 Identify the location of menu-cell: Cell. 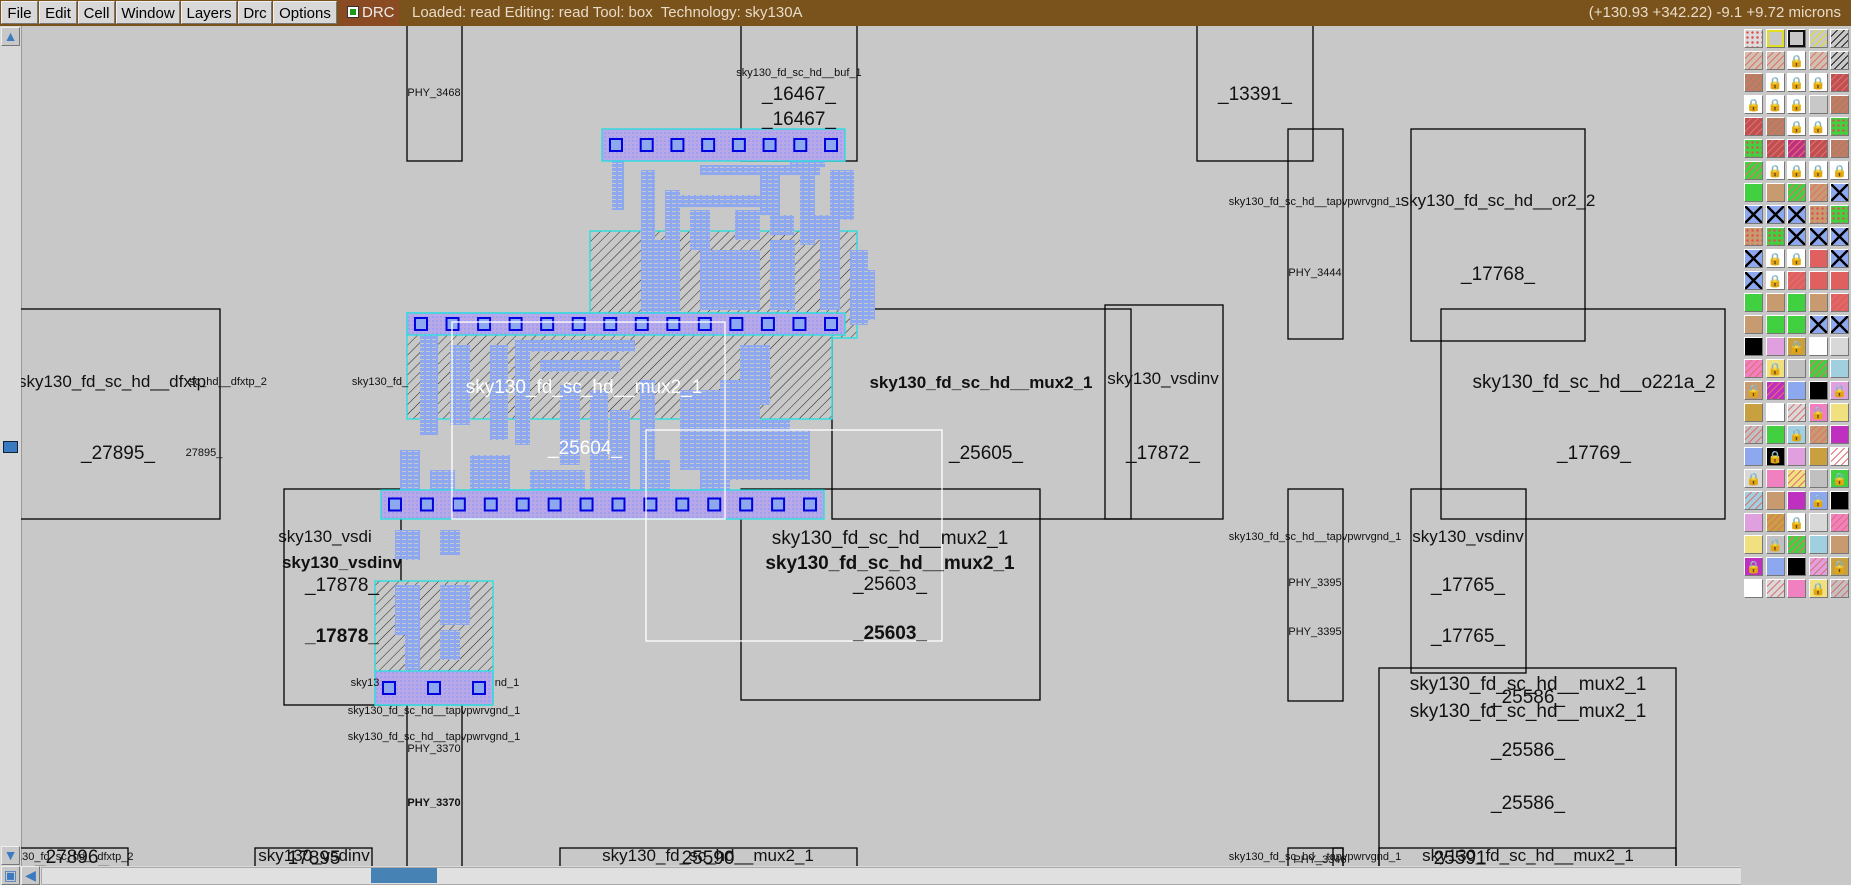
(96, 12).